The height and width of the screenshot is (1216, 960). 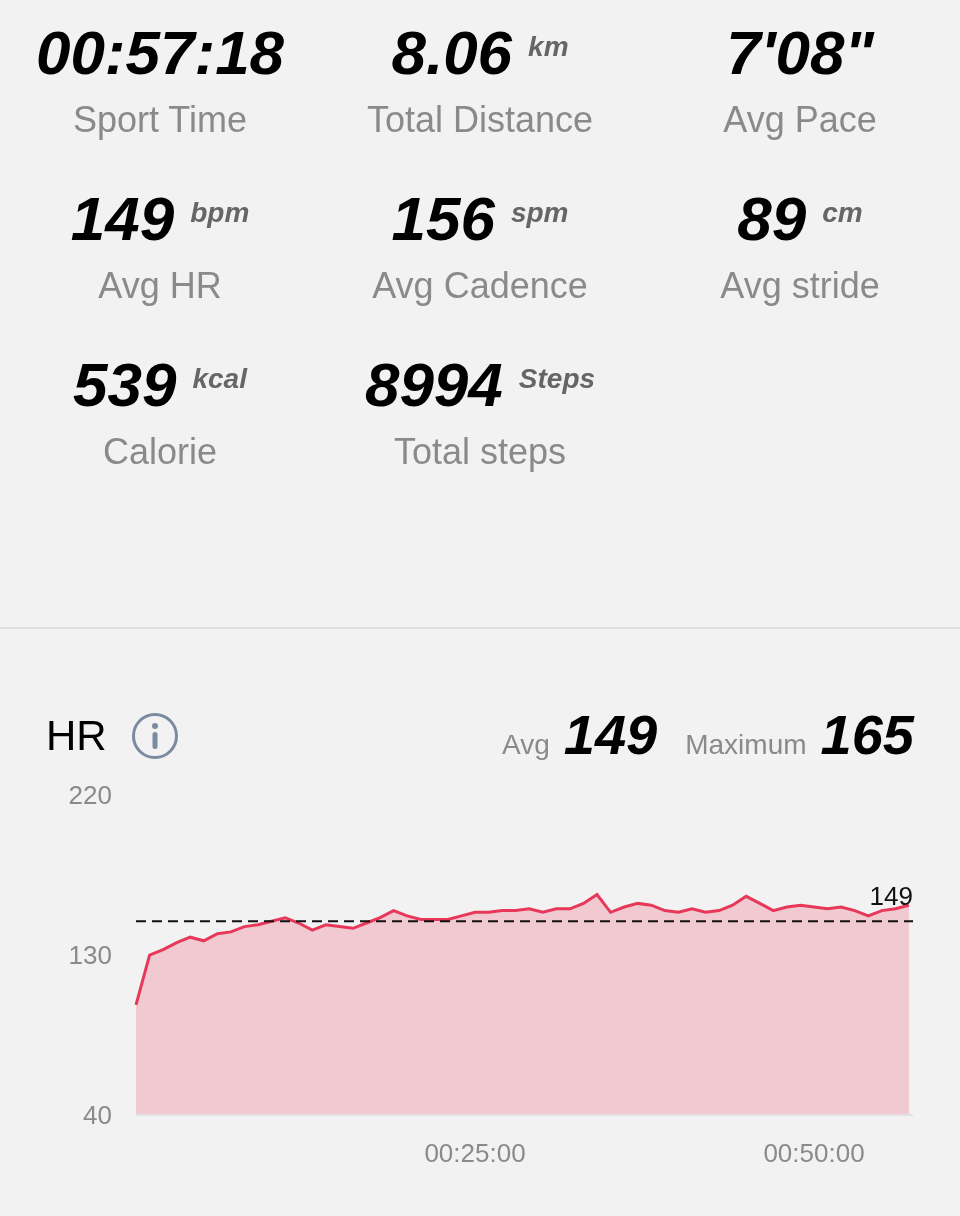 I want to click on stat-unit: Steps, so click(x=557, y=379).